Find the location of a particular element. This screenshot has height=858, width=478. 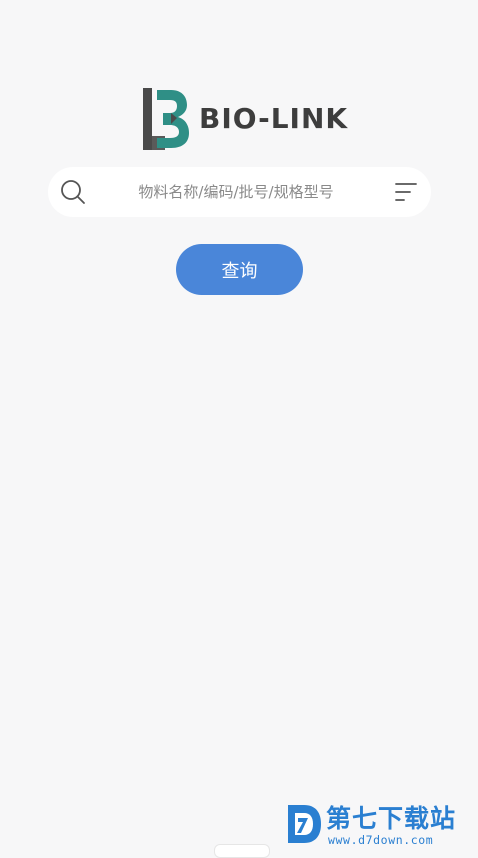

search-bar is located at coordinates (239, 192).